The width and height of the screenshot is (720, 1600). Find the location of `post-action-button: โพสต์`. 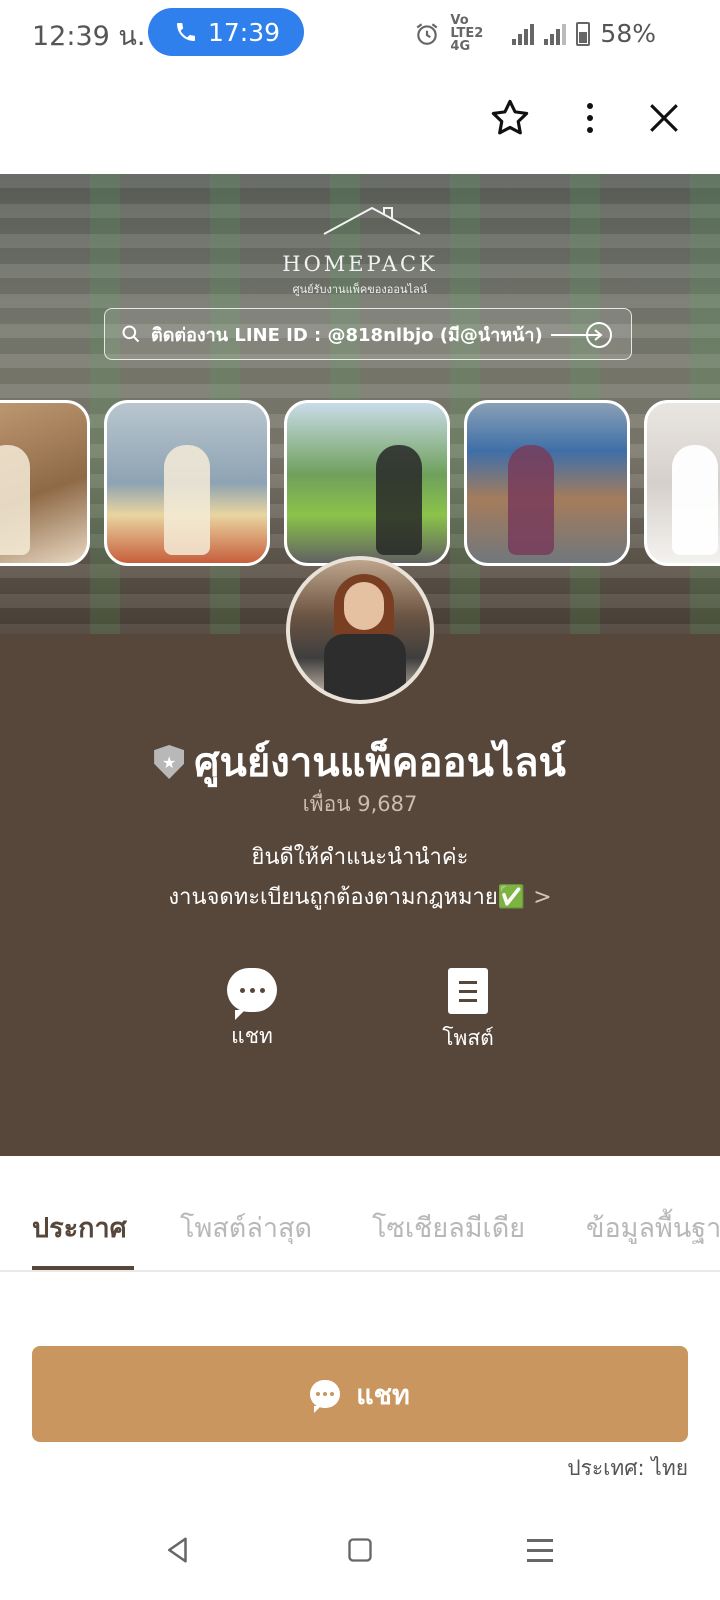

post-action-button: โพสต์ is located at coordinates (468, 1011).